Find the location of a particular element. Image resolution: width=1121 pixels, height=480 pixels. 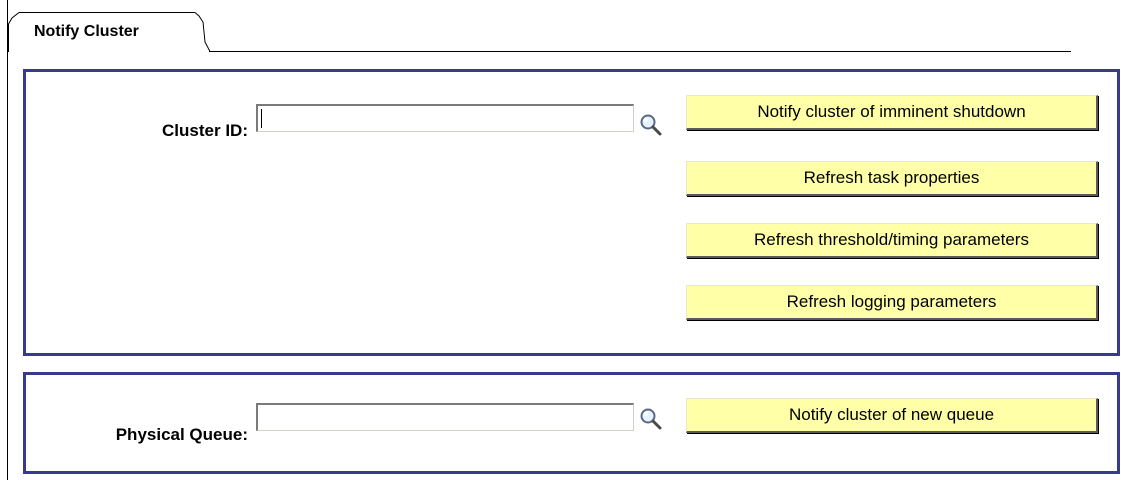

refresh-logging-parameters-button: Refresh logging parameters is located at coordinates (892, 302).